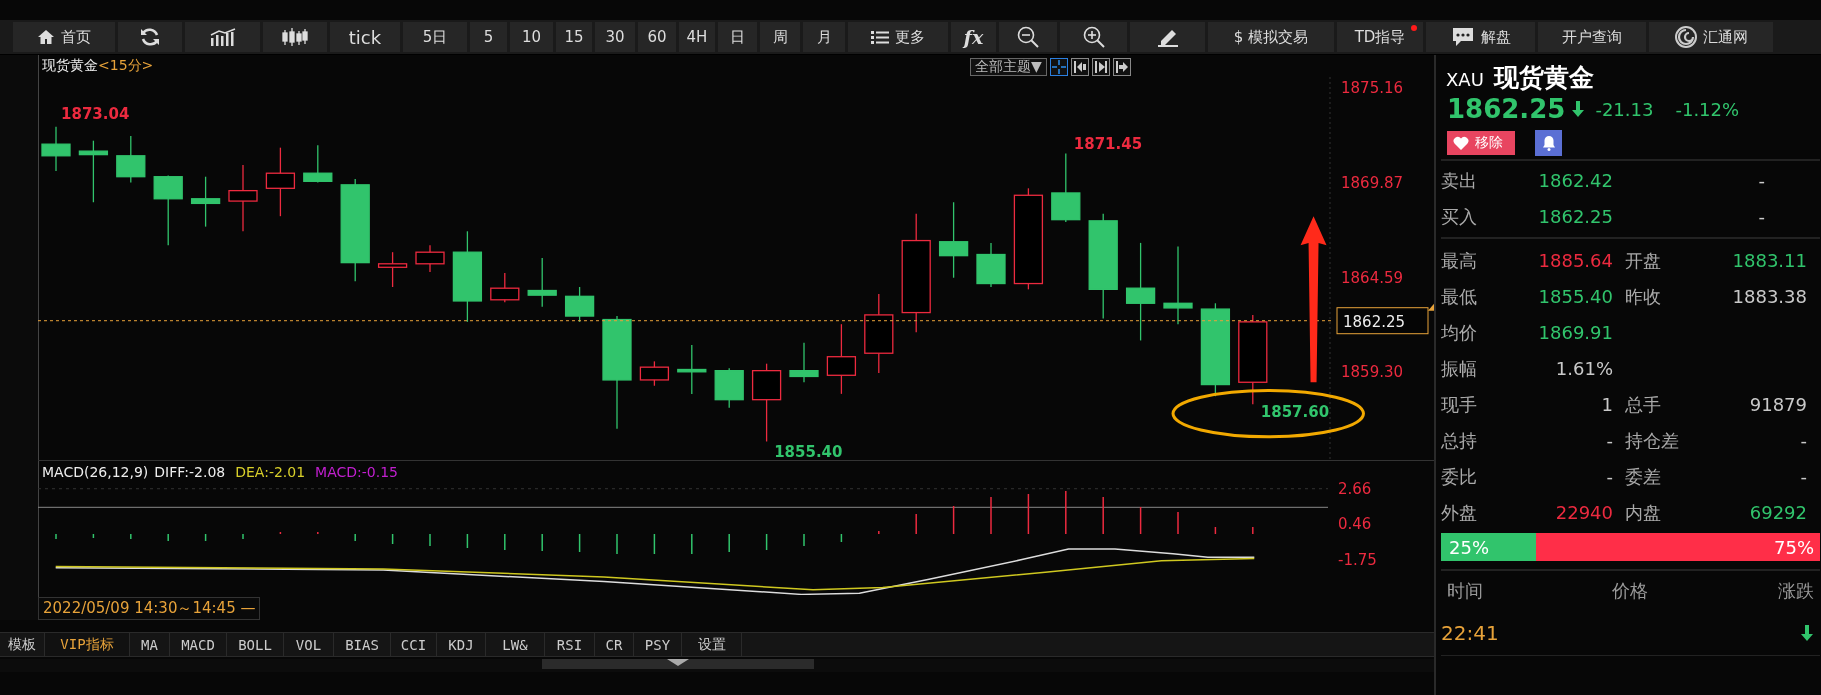 The height and width of the screenshot is (695, 1821). What do you see at coordinates (1459, 369) in the screenshot?
I see `stat-label: 振幅` at bounding box center [1459, 369].